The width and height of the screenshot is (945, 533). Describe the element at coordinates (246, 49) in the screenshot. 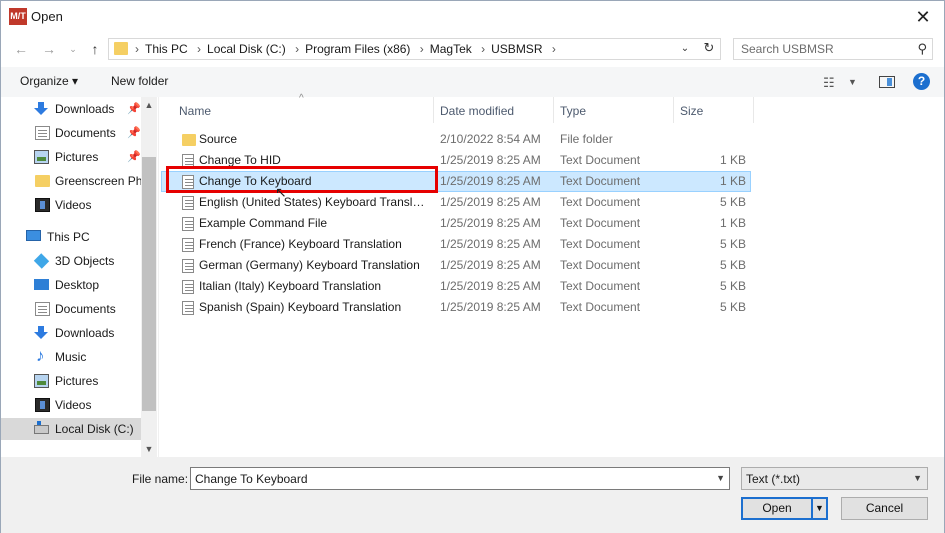

I see `breadcrumb-item: Local Disk (C:)` at that location.